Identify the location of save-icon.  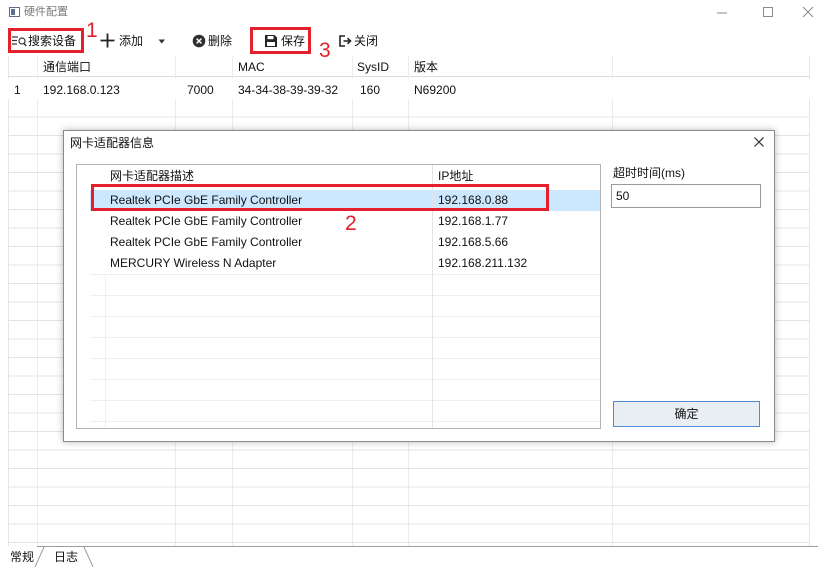
(271, 41).